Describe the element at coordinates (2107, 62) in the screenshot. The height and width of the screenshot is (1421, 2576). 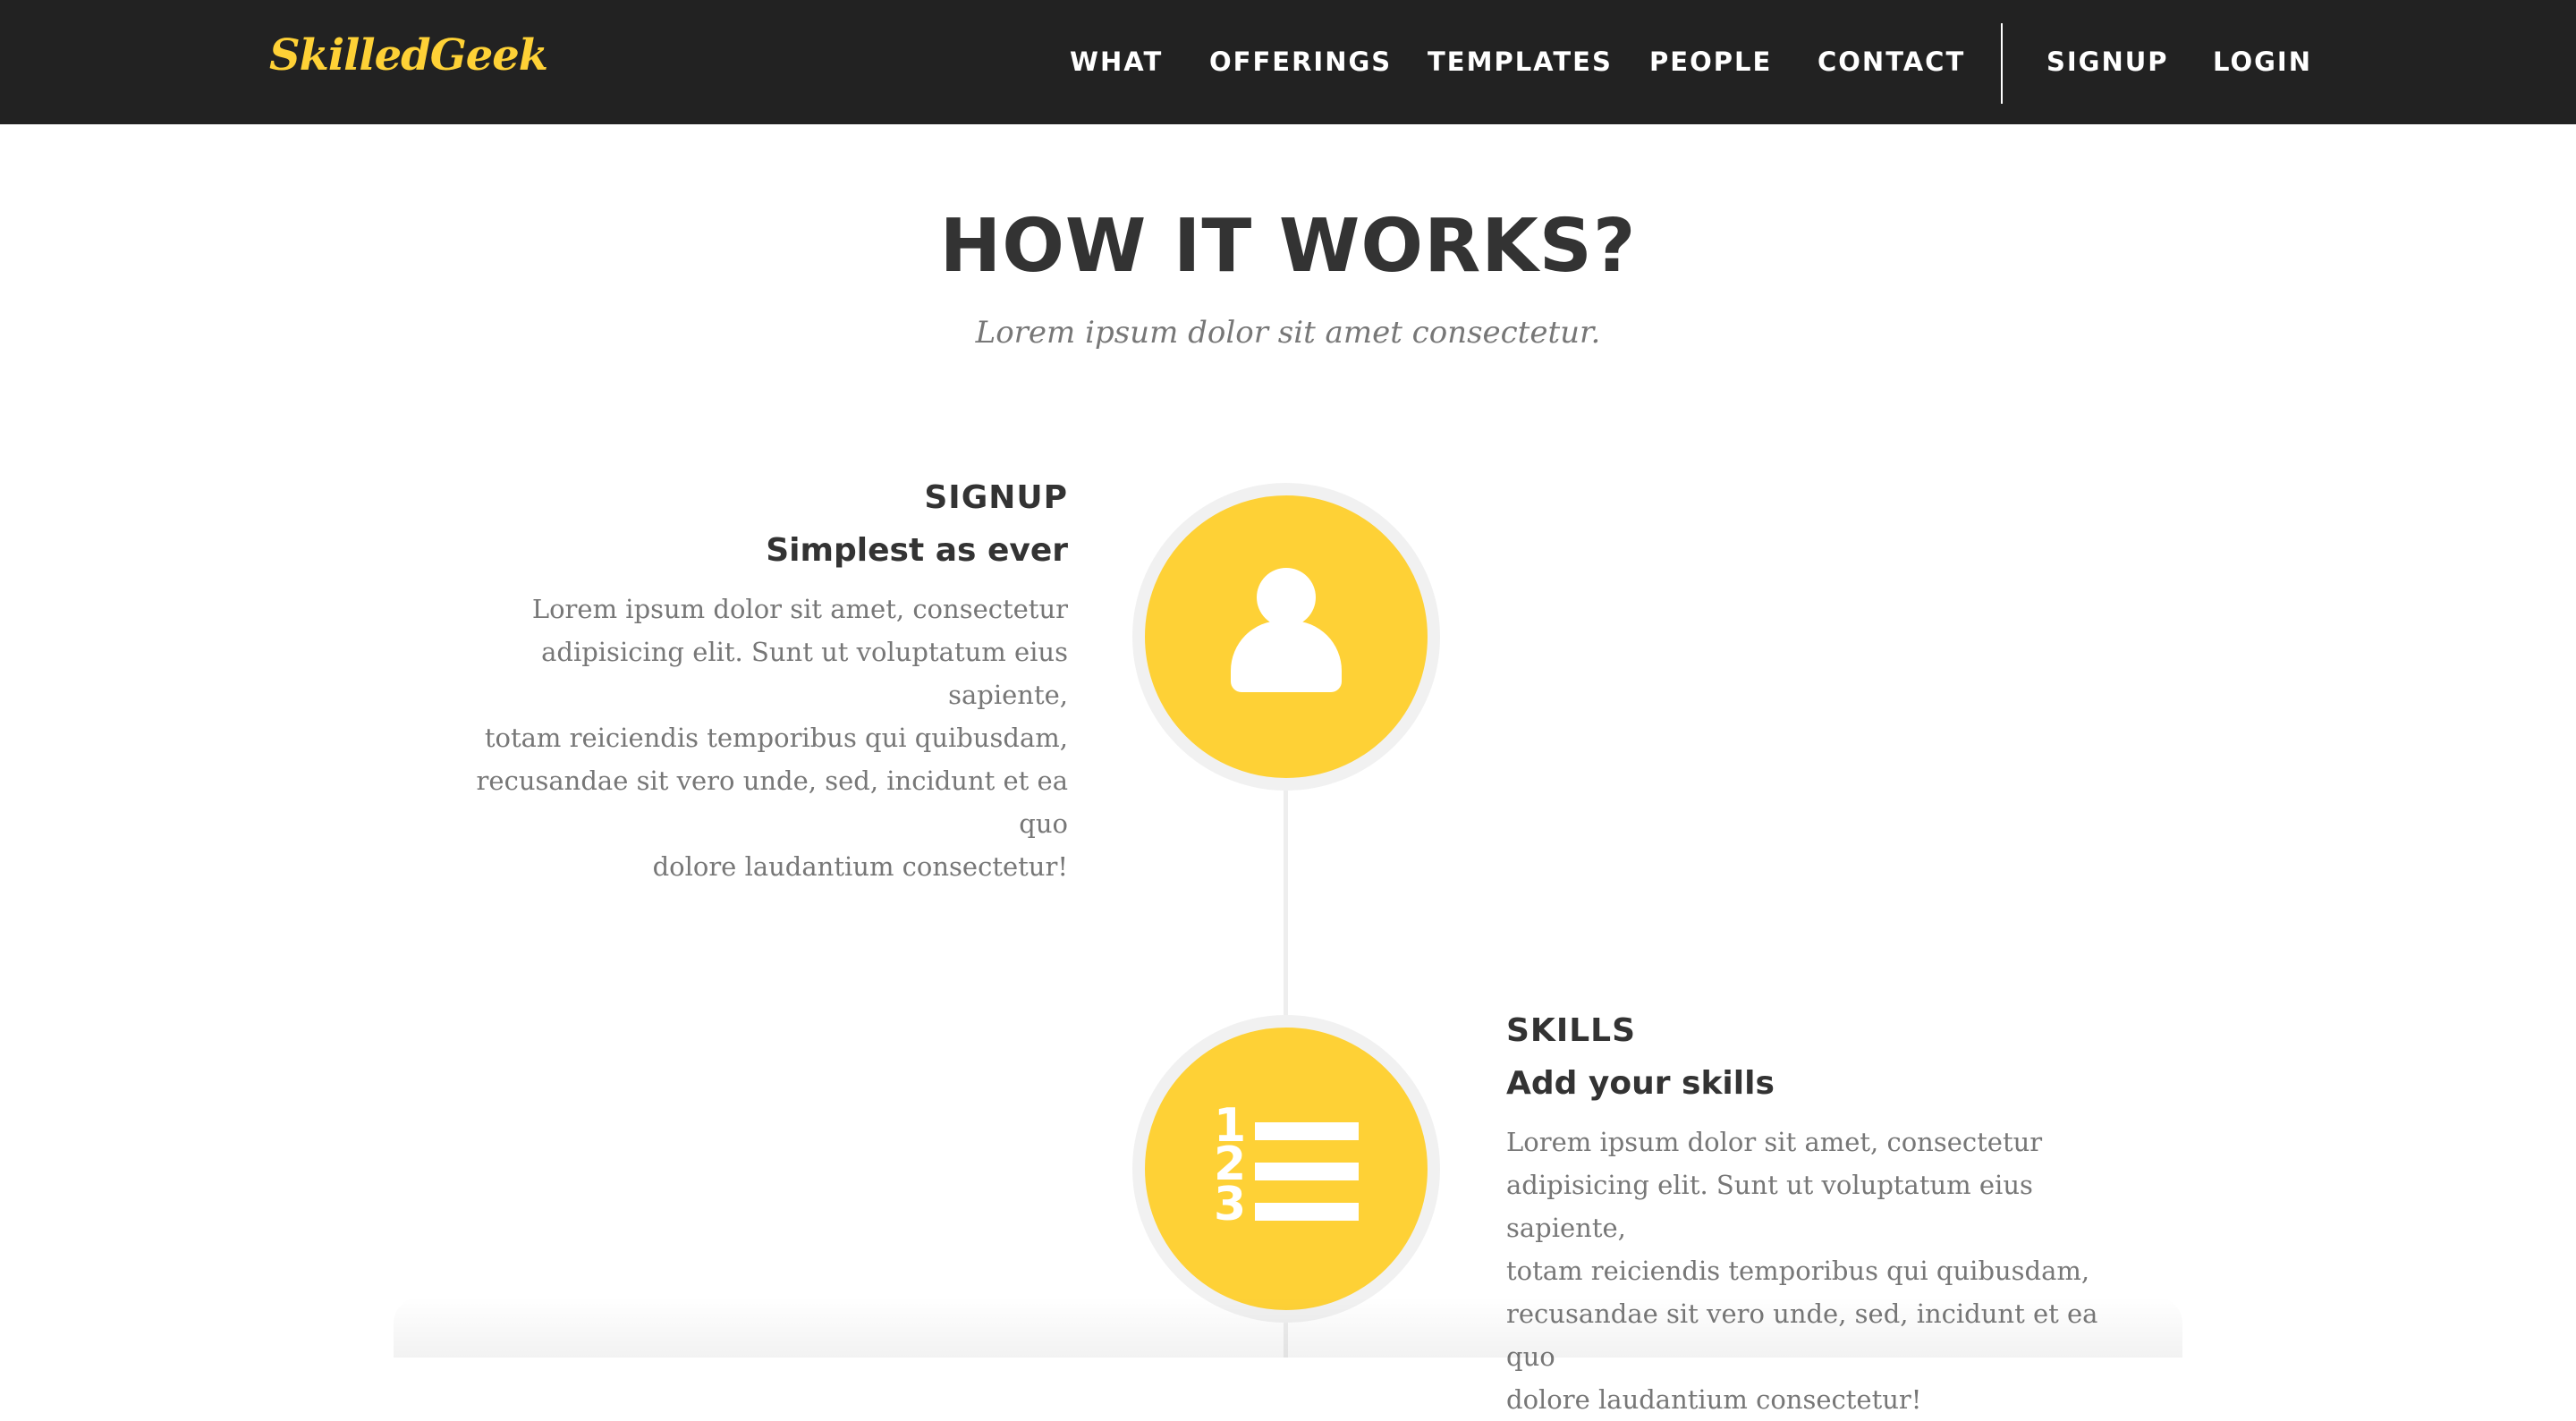
I see `nav-link-signup: SIGNUP` at that location.